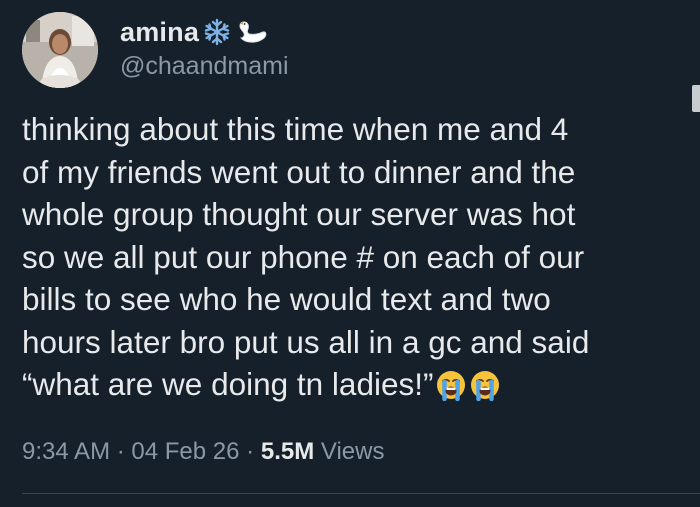 This screenshot has width=700, height=507. I want to click on tweet-meta: 9:34 AM · 04 Feb 26 · 5.5M Views, so click(203, 452).